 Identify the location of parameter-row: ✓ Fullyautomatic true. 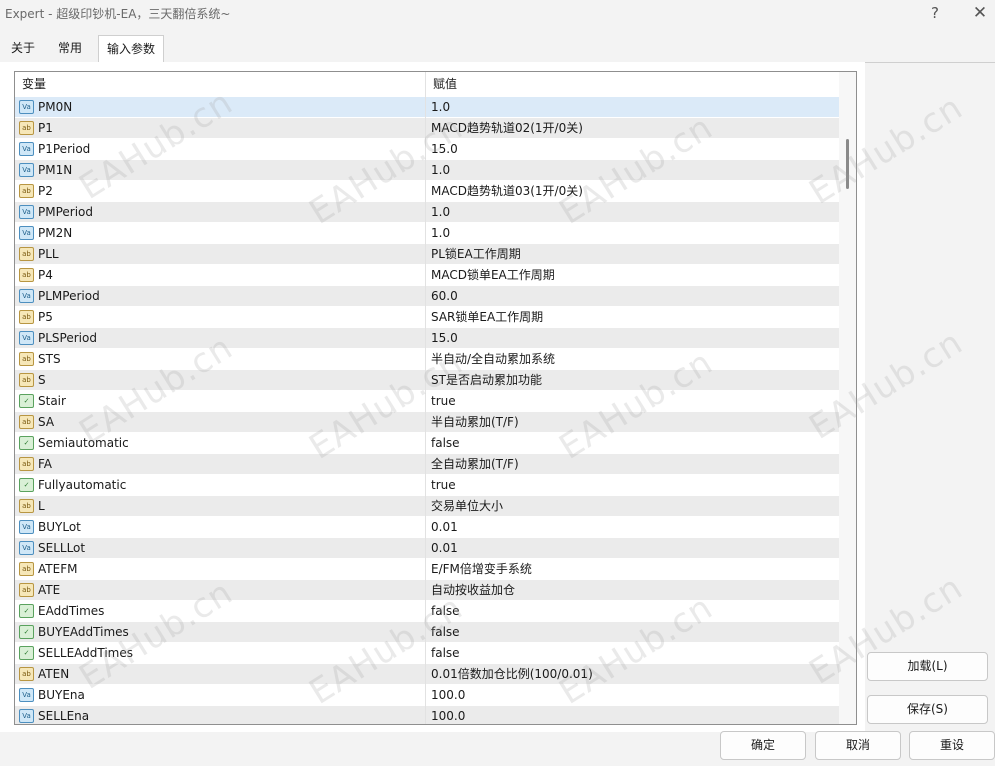
(427, 485).